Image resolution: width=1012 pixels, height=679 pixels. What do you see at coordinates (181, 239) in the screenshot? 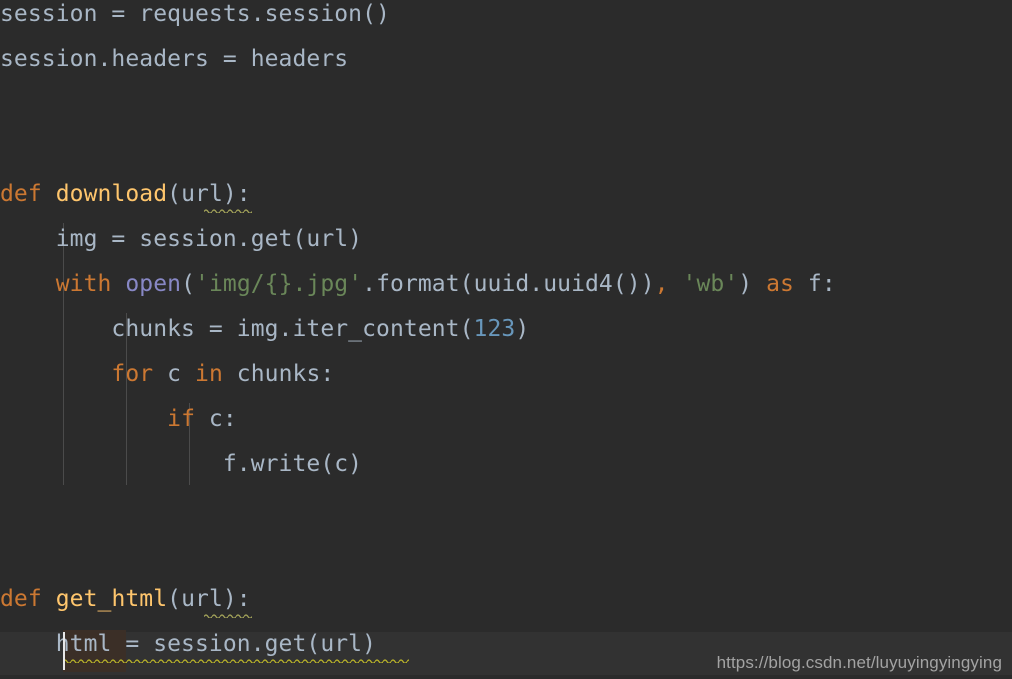
I see `code-token: img = session.get(url)` at bounding box center [181, 239].